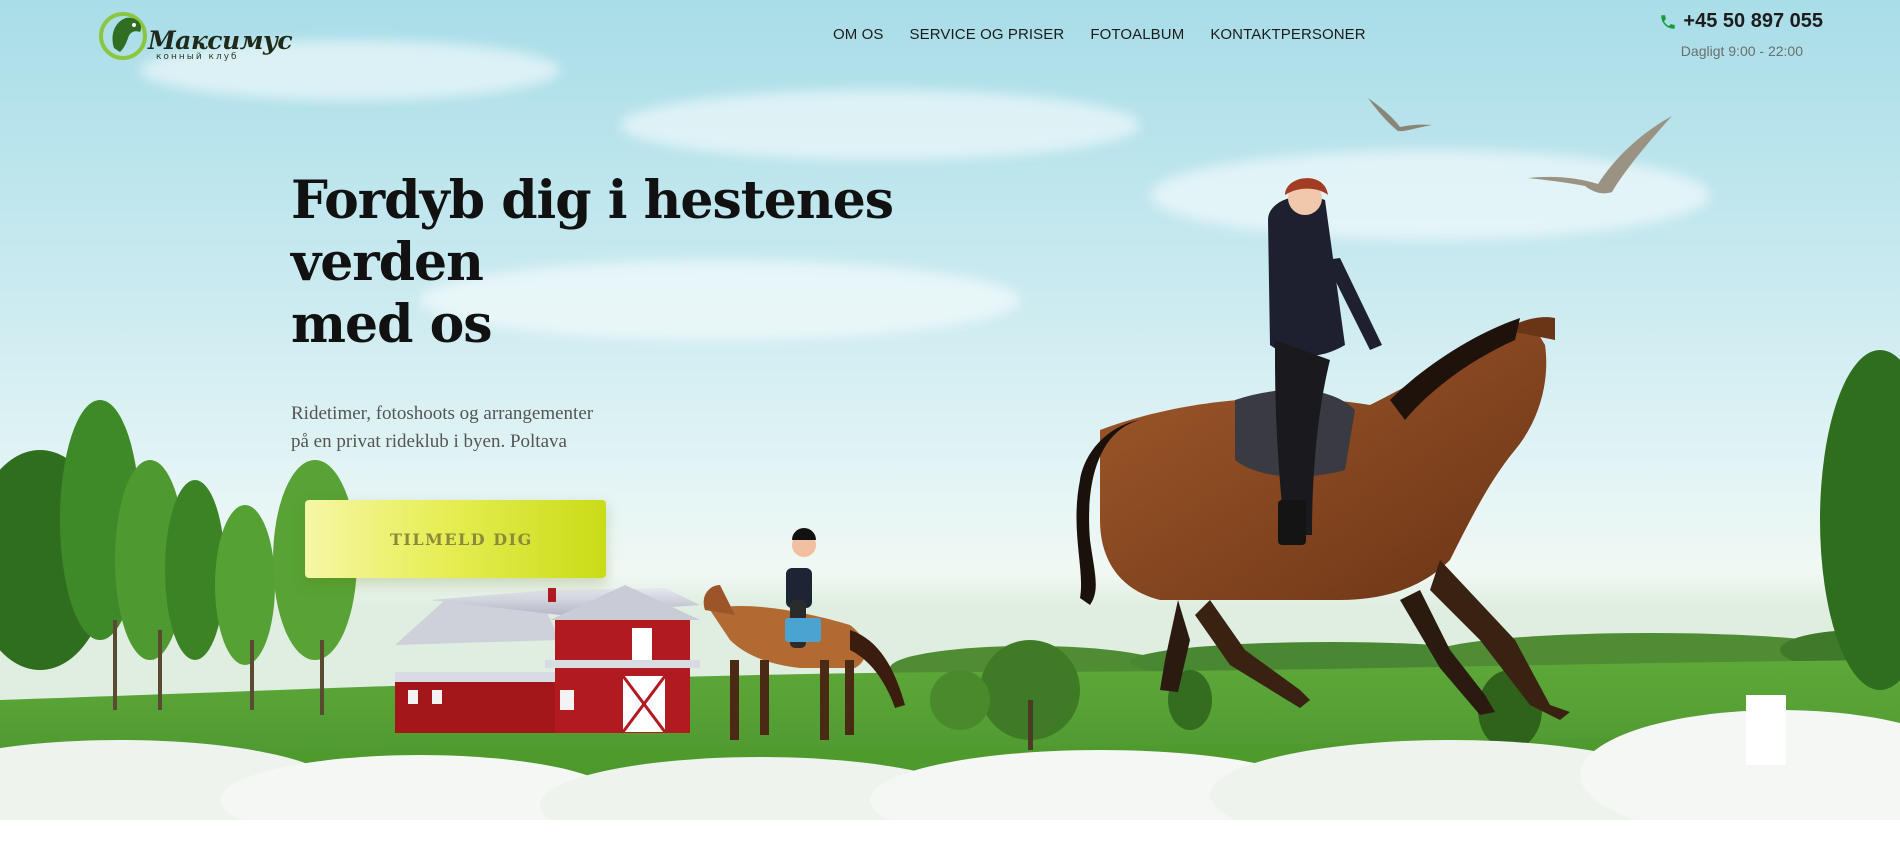  I want to click on phone-icon, so click(1668, 21).